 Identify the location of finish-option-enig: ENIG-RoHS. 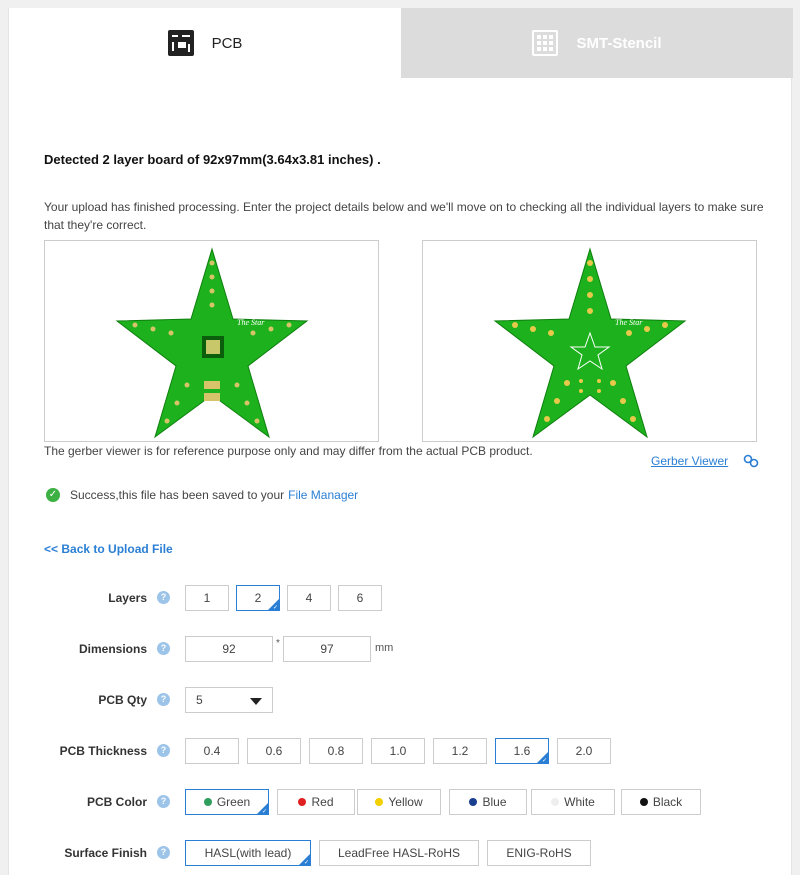
(539, 853).